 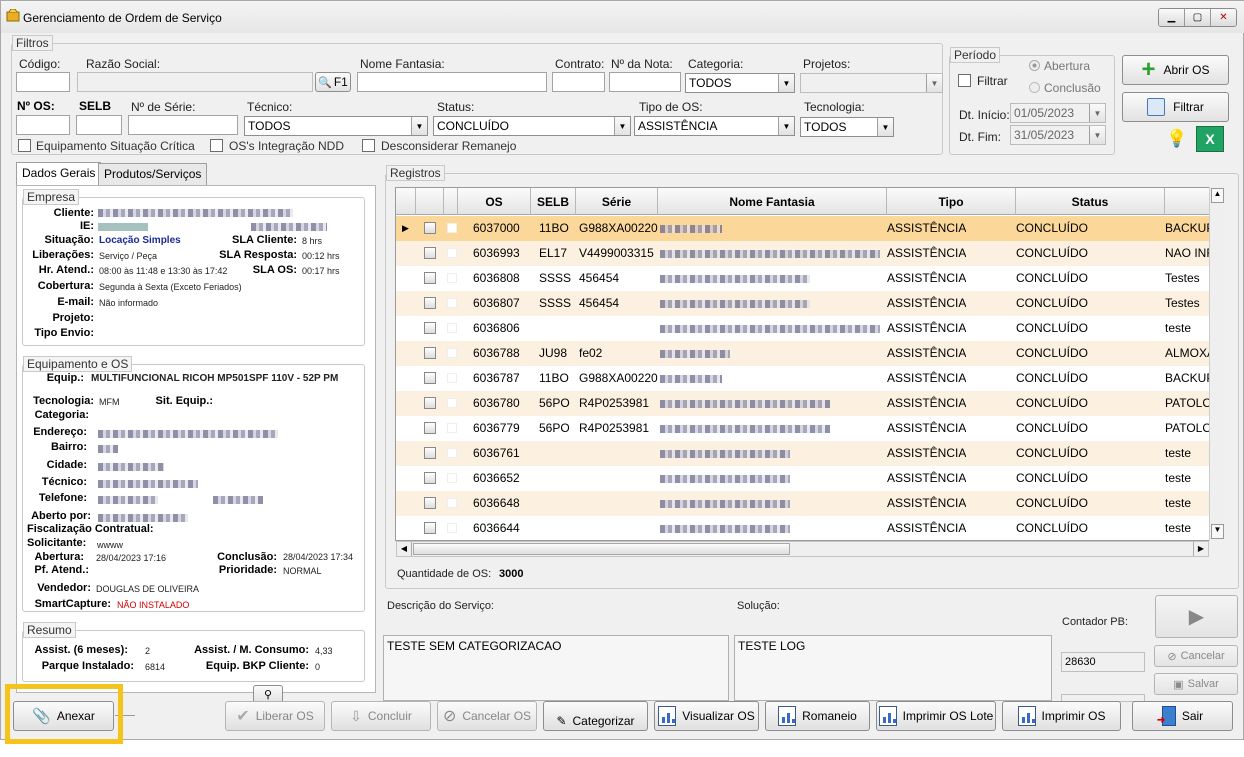 I want to click on lightbulb-icon: 💡, so click(x=1176, y=139).